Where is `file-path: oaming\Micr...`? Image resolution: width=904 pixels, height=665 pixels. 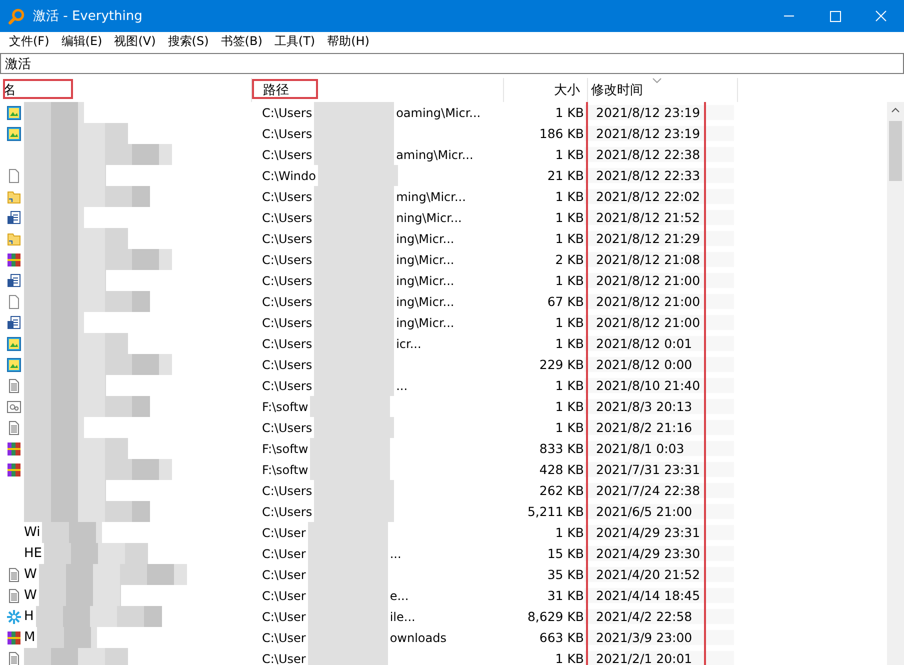
file-path: oaming\Micr... is located at coordinates (438, 113).